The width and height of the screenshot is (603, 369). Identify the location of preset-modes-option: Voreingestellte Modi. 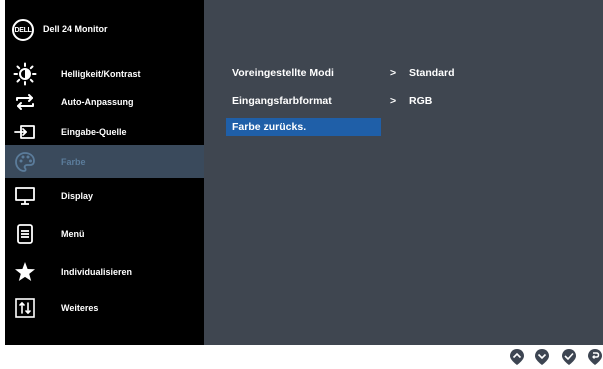
(303, 73).